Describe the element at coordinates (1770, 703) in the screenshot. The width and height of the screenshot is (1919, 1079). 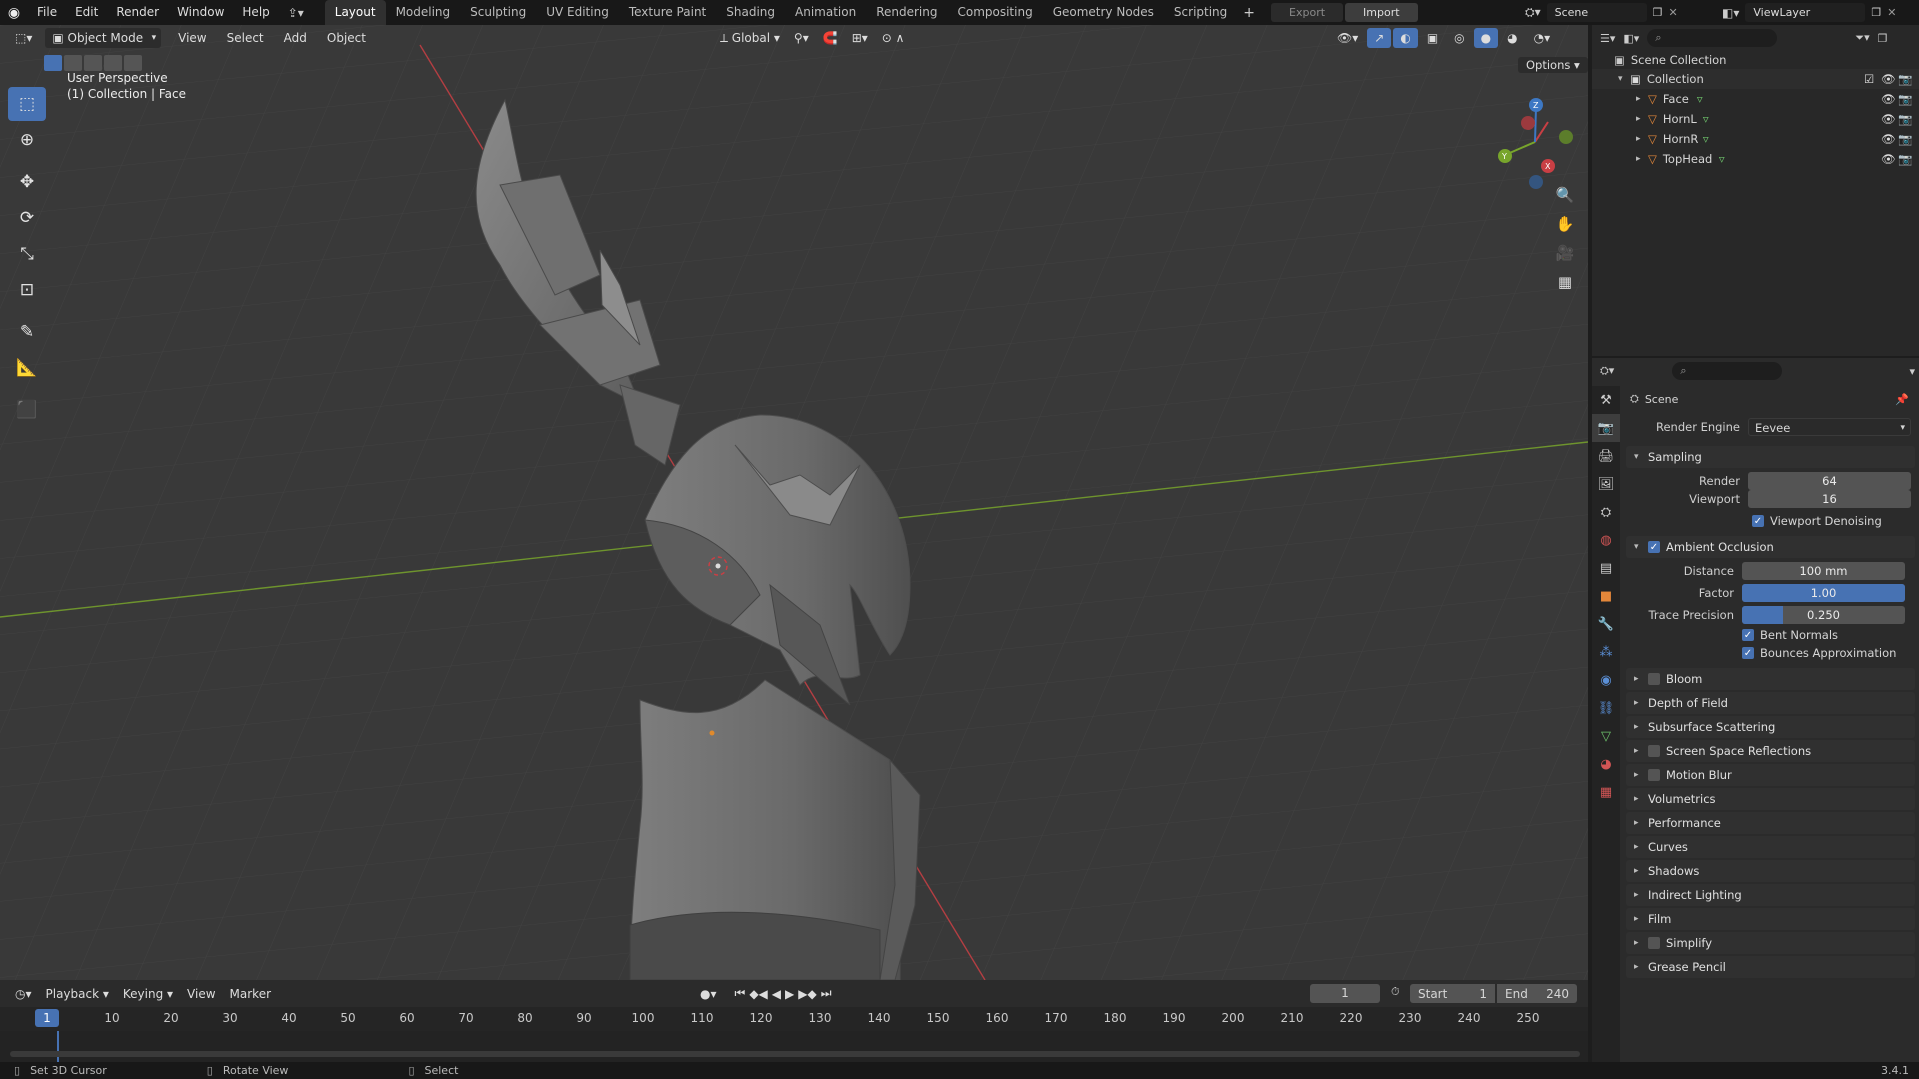
I see `panel-header: ▸ Depth of Field` at that location.